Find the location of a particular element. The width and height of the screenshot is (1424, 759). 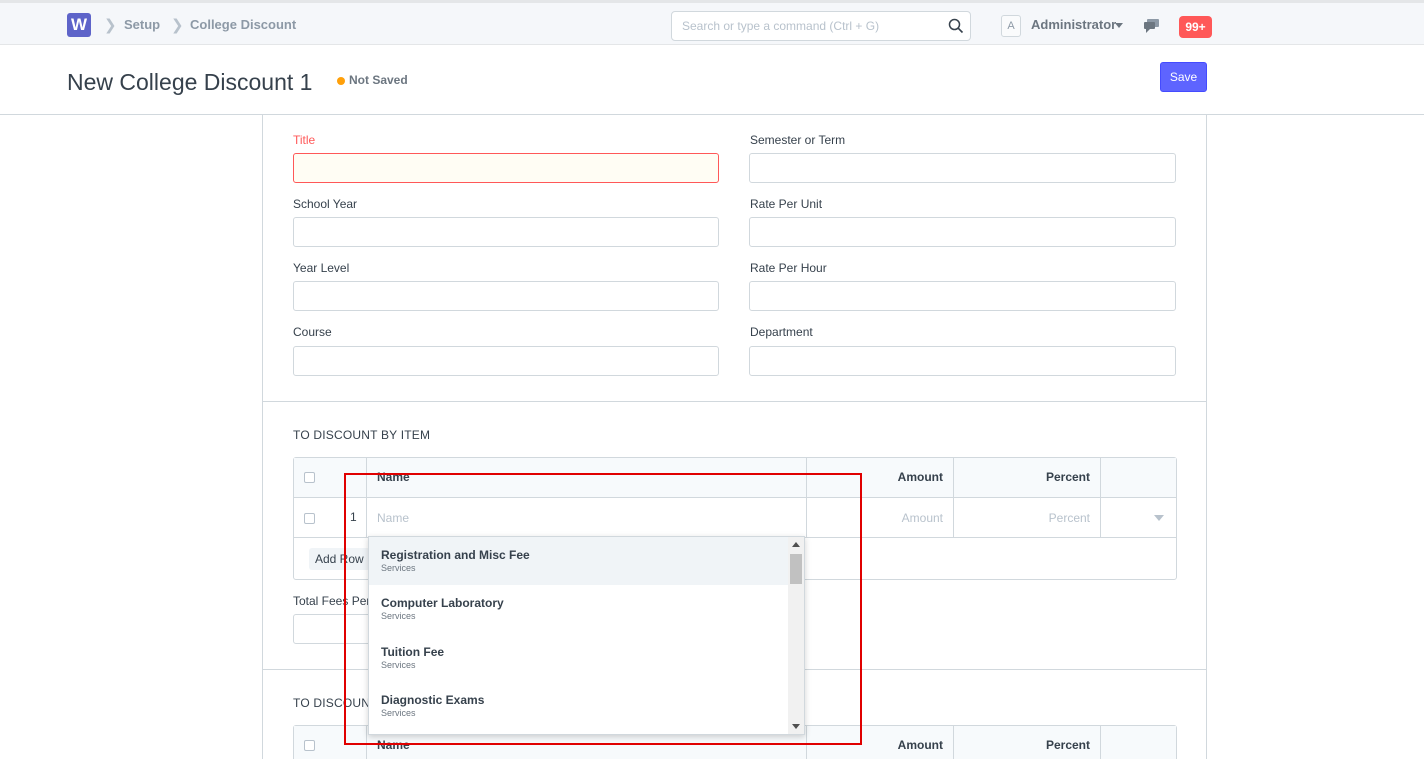

year-level-label: Year Level is located at coordinates (321, 268).